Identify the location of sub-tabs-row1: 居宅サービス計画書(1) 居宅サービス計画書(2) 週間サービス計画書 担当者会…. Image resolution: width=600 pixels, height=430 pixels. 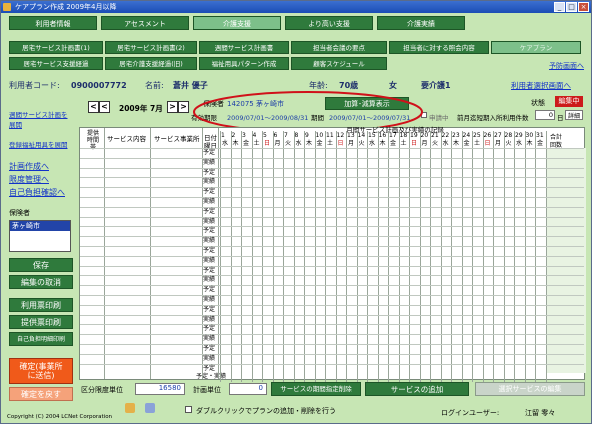
(295, 47).